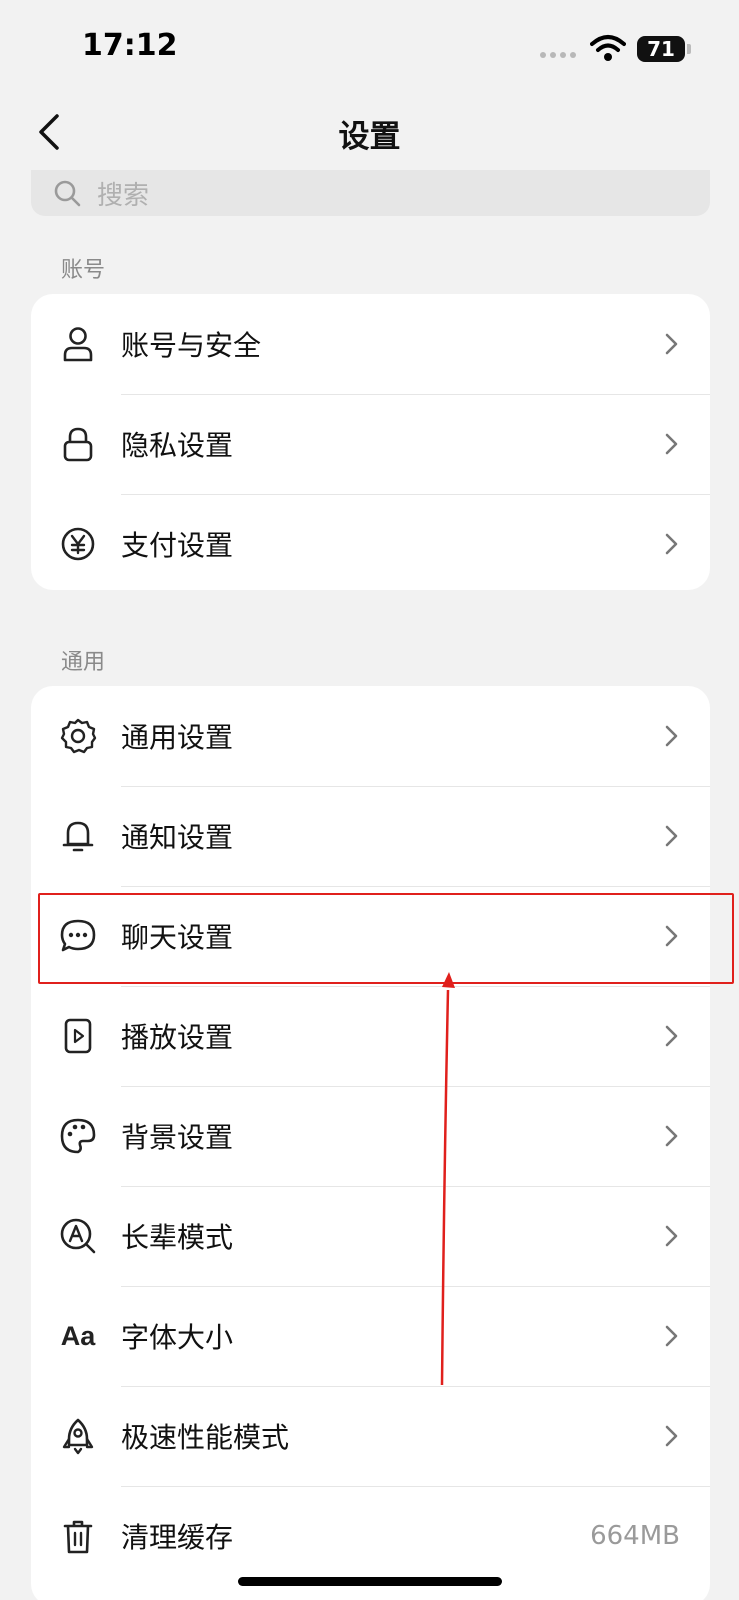 This screenshot has height=1600, width=739. I want to click on menu-item-label: 背景设置, so click(177, 1137).